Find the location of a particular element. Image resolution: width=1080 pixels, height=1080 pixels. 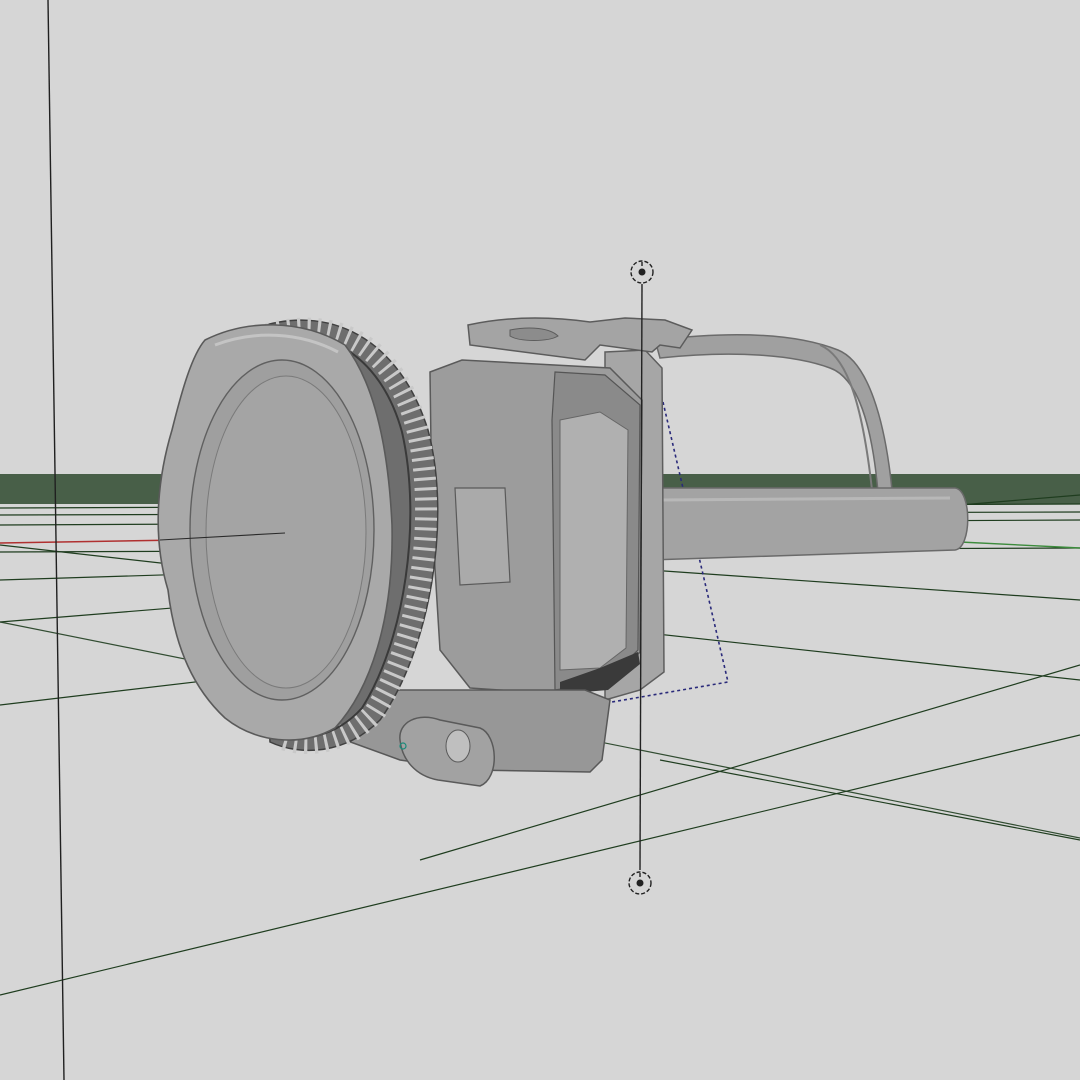

gizmo-top-handle is located at coordinates (642, 272).